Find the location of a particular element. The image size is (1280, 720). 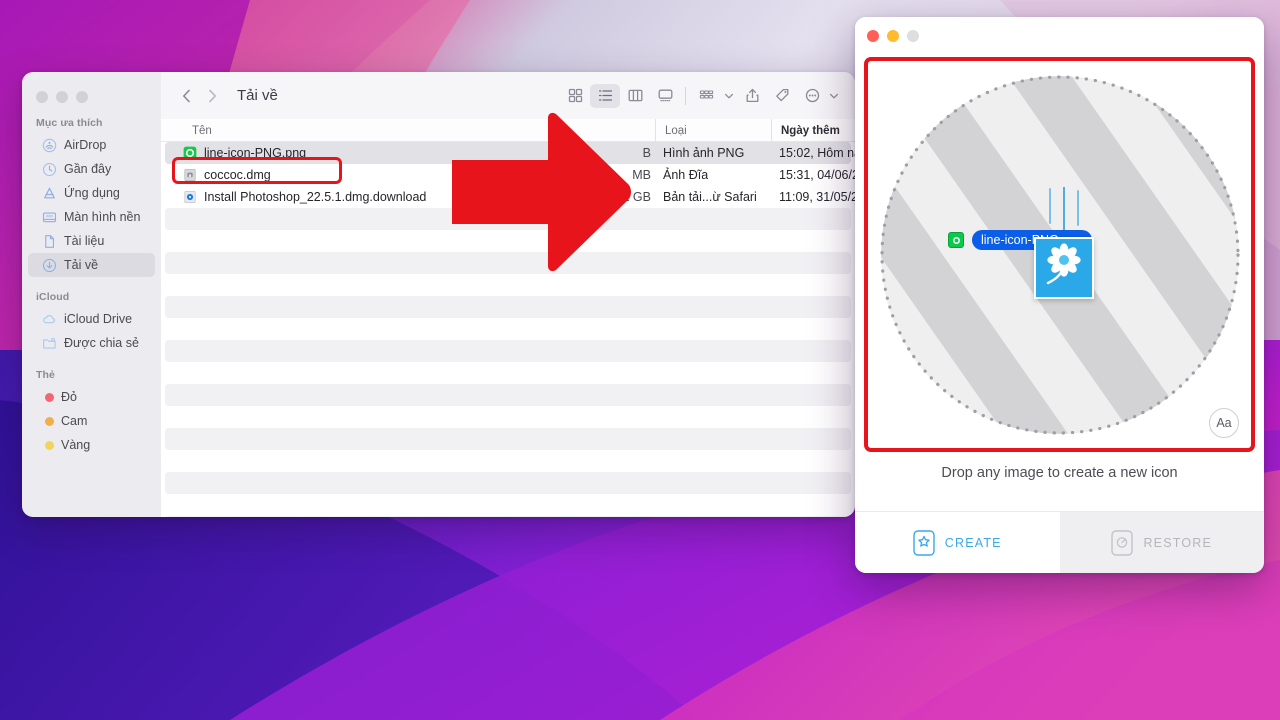

star-box-icon is located at coordinates (924, 542).